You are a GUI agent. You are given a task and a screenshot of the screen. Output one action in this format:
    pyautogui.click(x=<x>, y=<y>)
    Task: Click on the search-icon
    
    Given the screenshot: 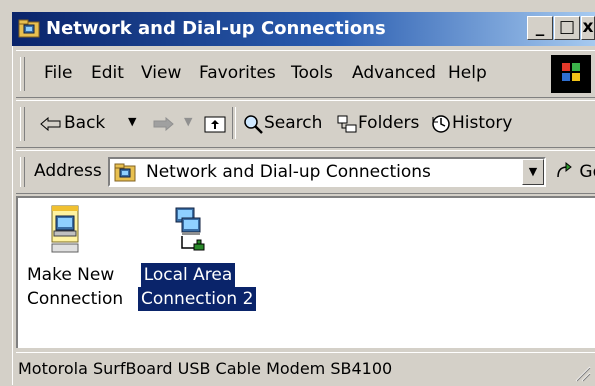 What is the action you would take?
    pyautogui.click(x=253, y=124)
    